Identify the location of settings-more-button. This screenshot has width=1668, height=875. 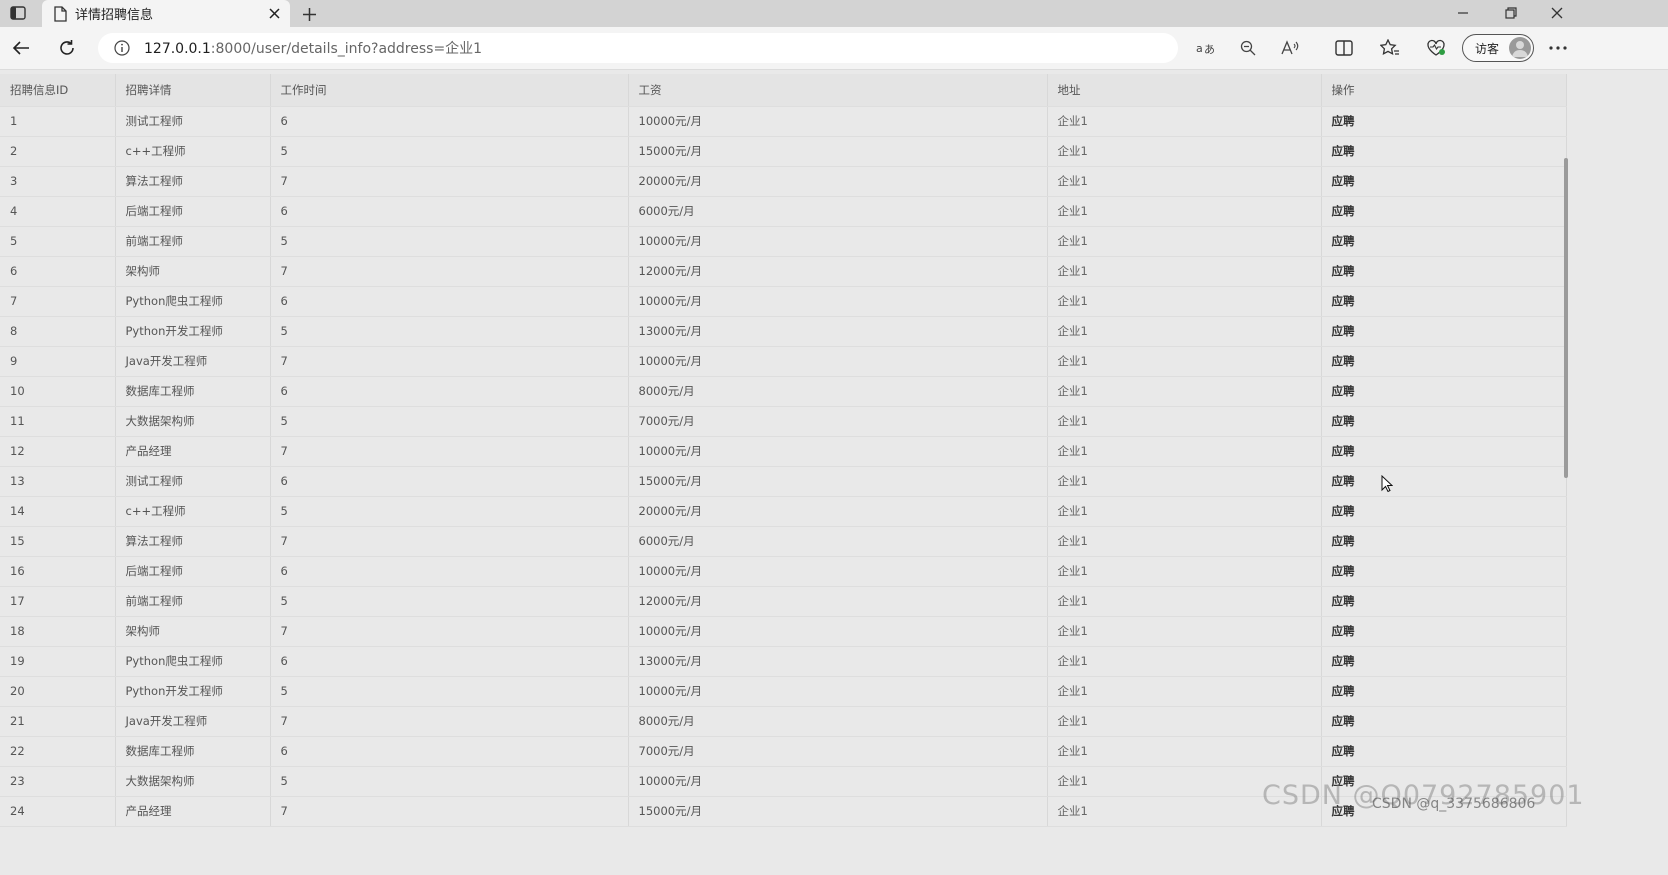
(1558, 48).